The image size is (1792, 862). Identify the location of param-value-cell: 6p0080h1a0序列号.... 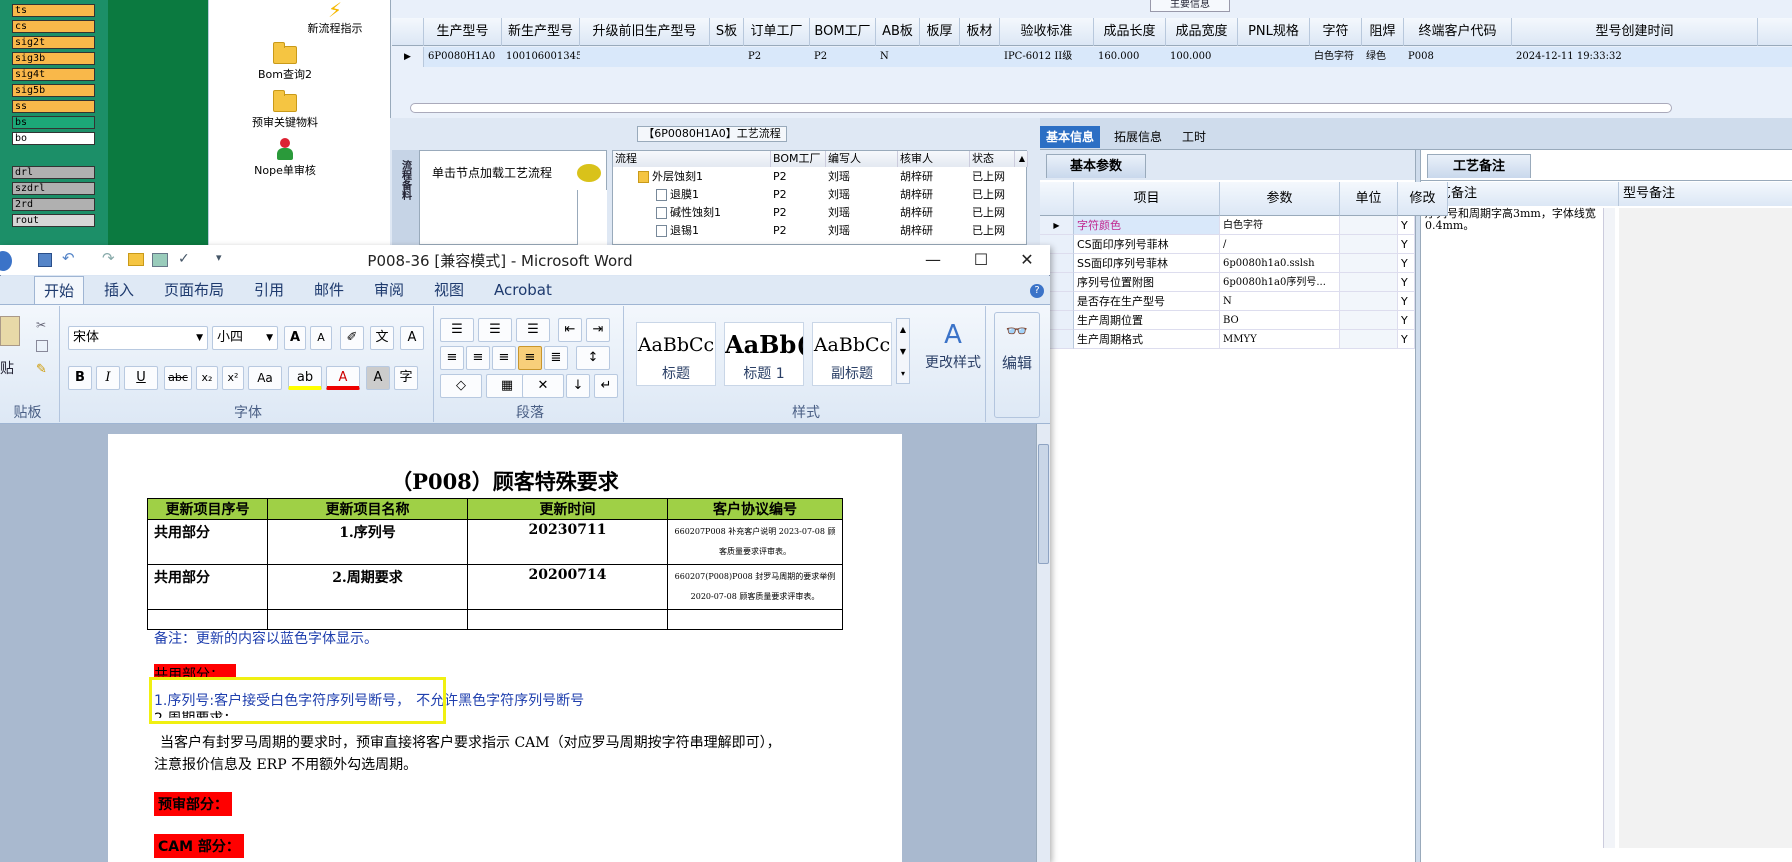
(1280, 282).